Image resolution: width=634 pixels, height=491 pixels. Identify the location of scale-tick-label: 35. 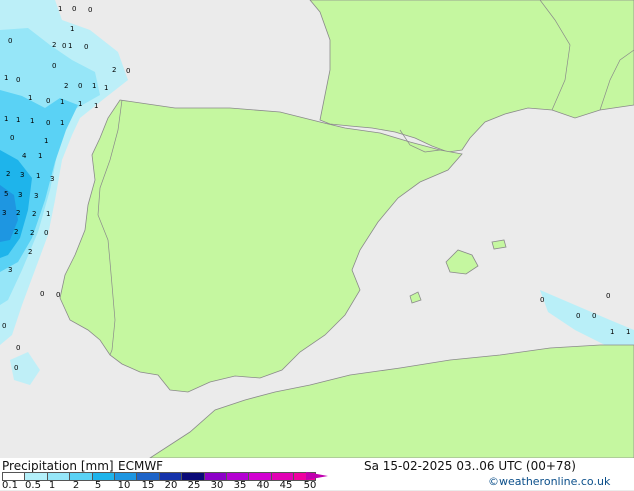
(240, 485).